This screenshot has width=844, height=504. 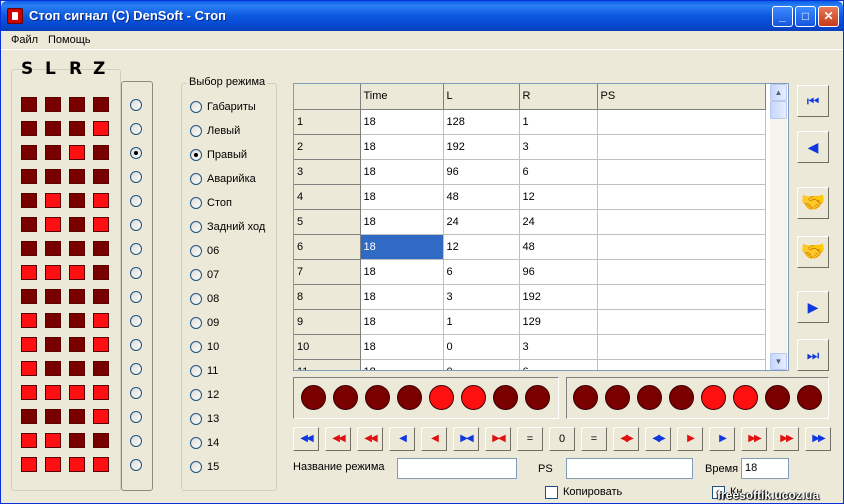 What do you see at coordinates (481, 122) in the screenshot?
I see `grid-cell: 128` at bounding box center [481, 122].